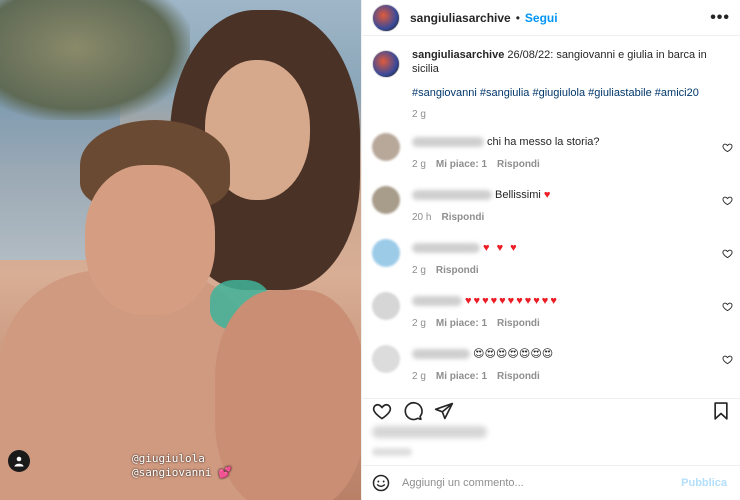 This screenshot has width=740, height=500. I want to click on caption-timestamp: 2 g, so click(571, 115).